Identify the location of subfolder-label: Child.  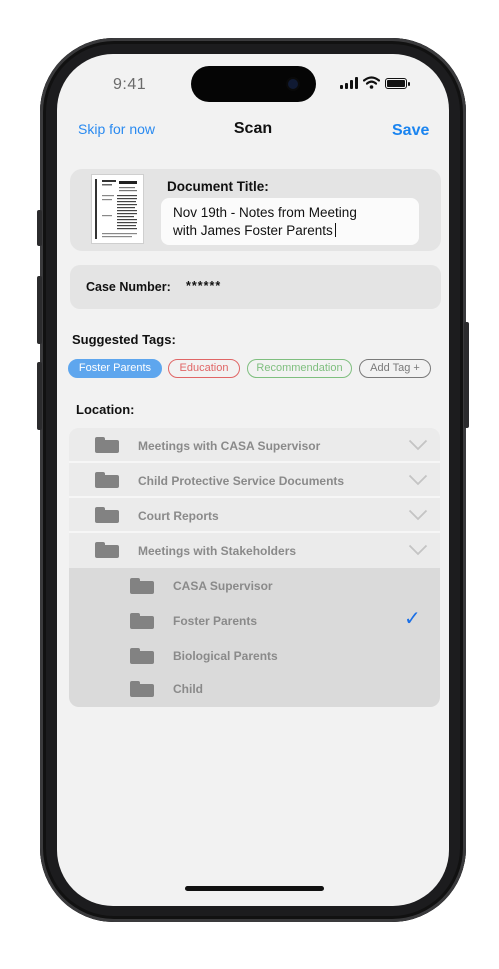
(188, 689).